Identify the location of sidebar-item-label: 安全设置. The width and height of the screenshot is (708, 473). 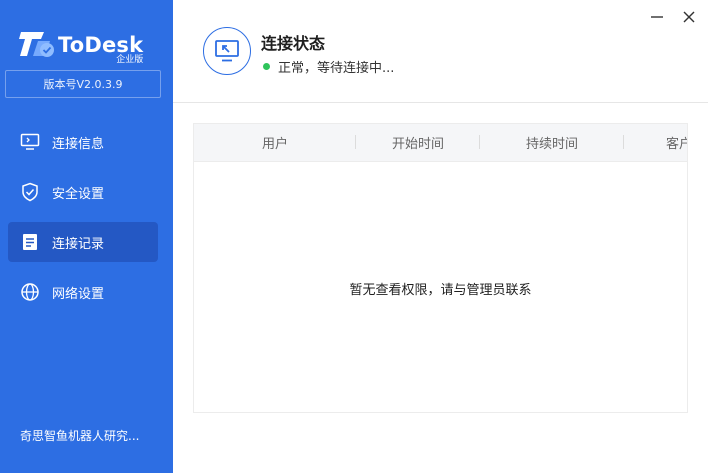
(78, 194).